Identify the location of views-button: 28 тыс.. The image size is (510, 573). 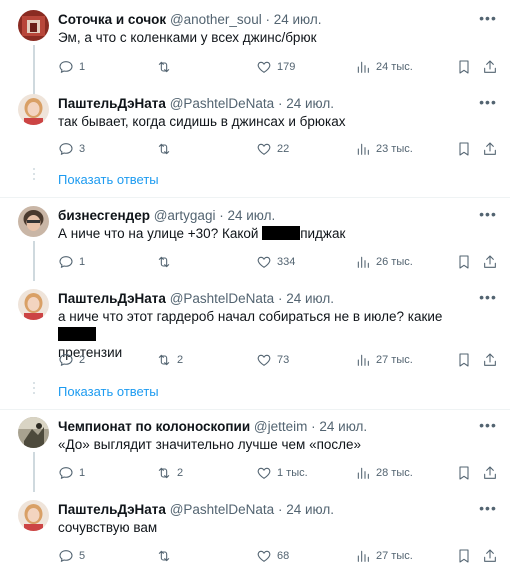
(384, 473).